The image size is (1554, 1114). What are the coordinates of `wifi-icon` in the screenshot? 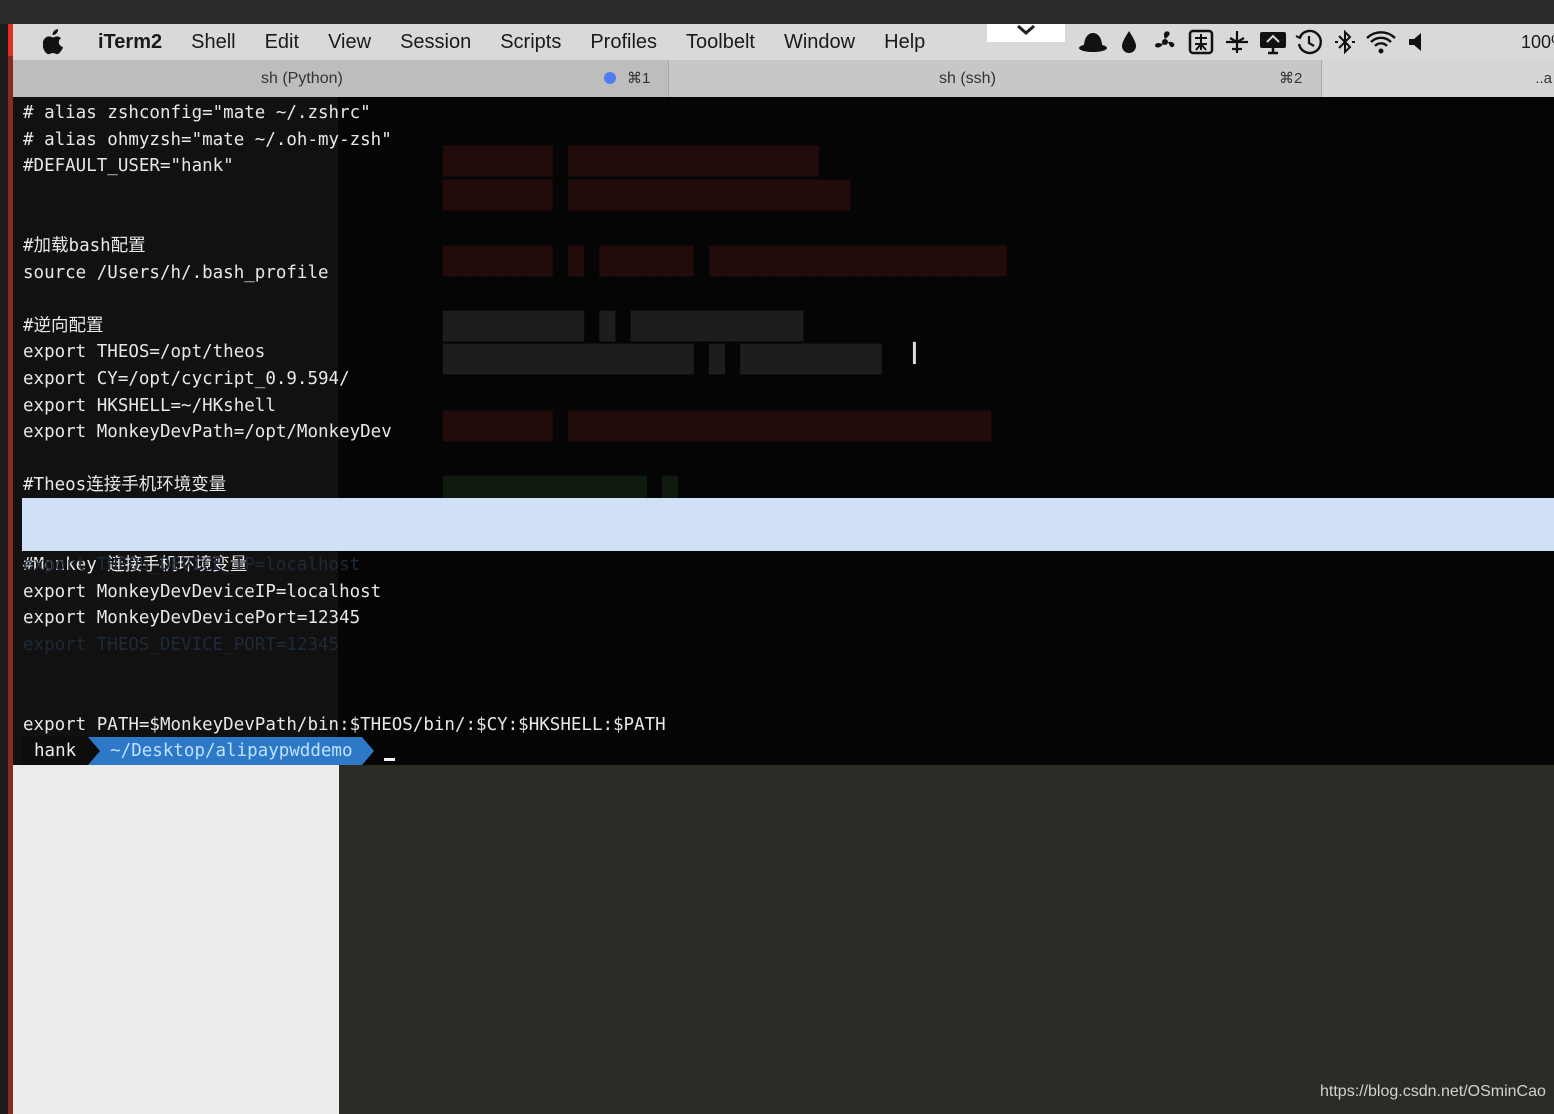 It's located at (1381, 42).